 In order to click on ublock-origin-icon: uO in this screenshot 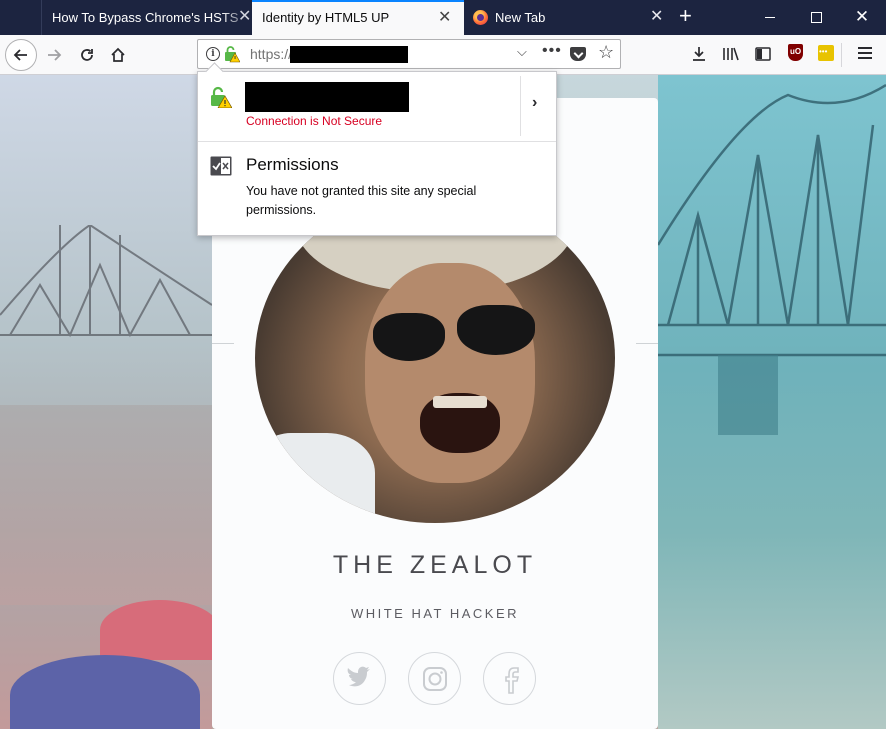, I will do `click(795, 52)`.